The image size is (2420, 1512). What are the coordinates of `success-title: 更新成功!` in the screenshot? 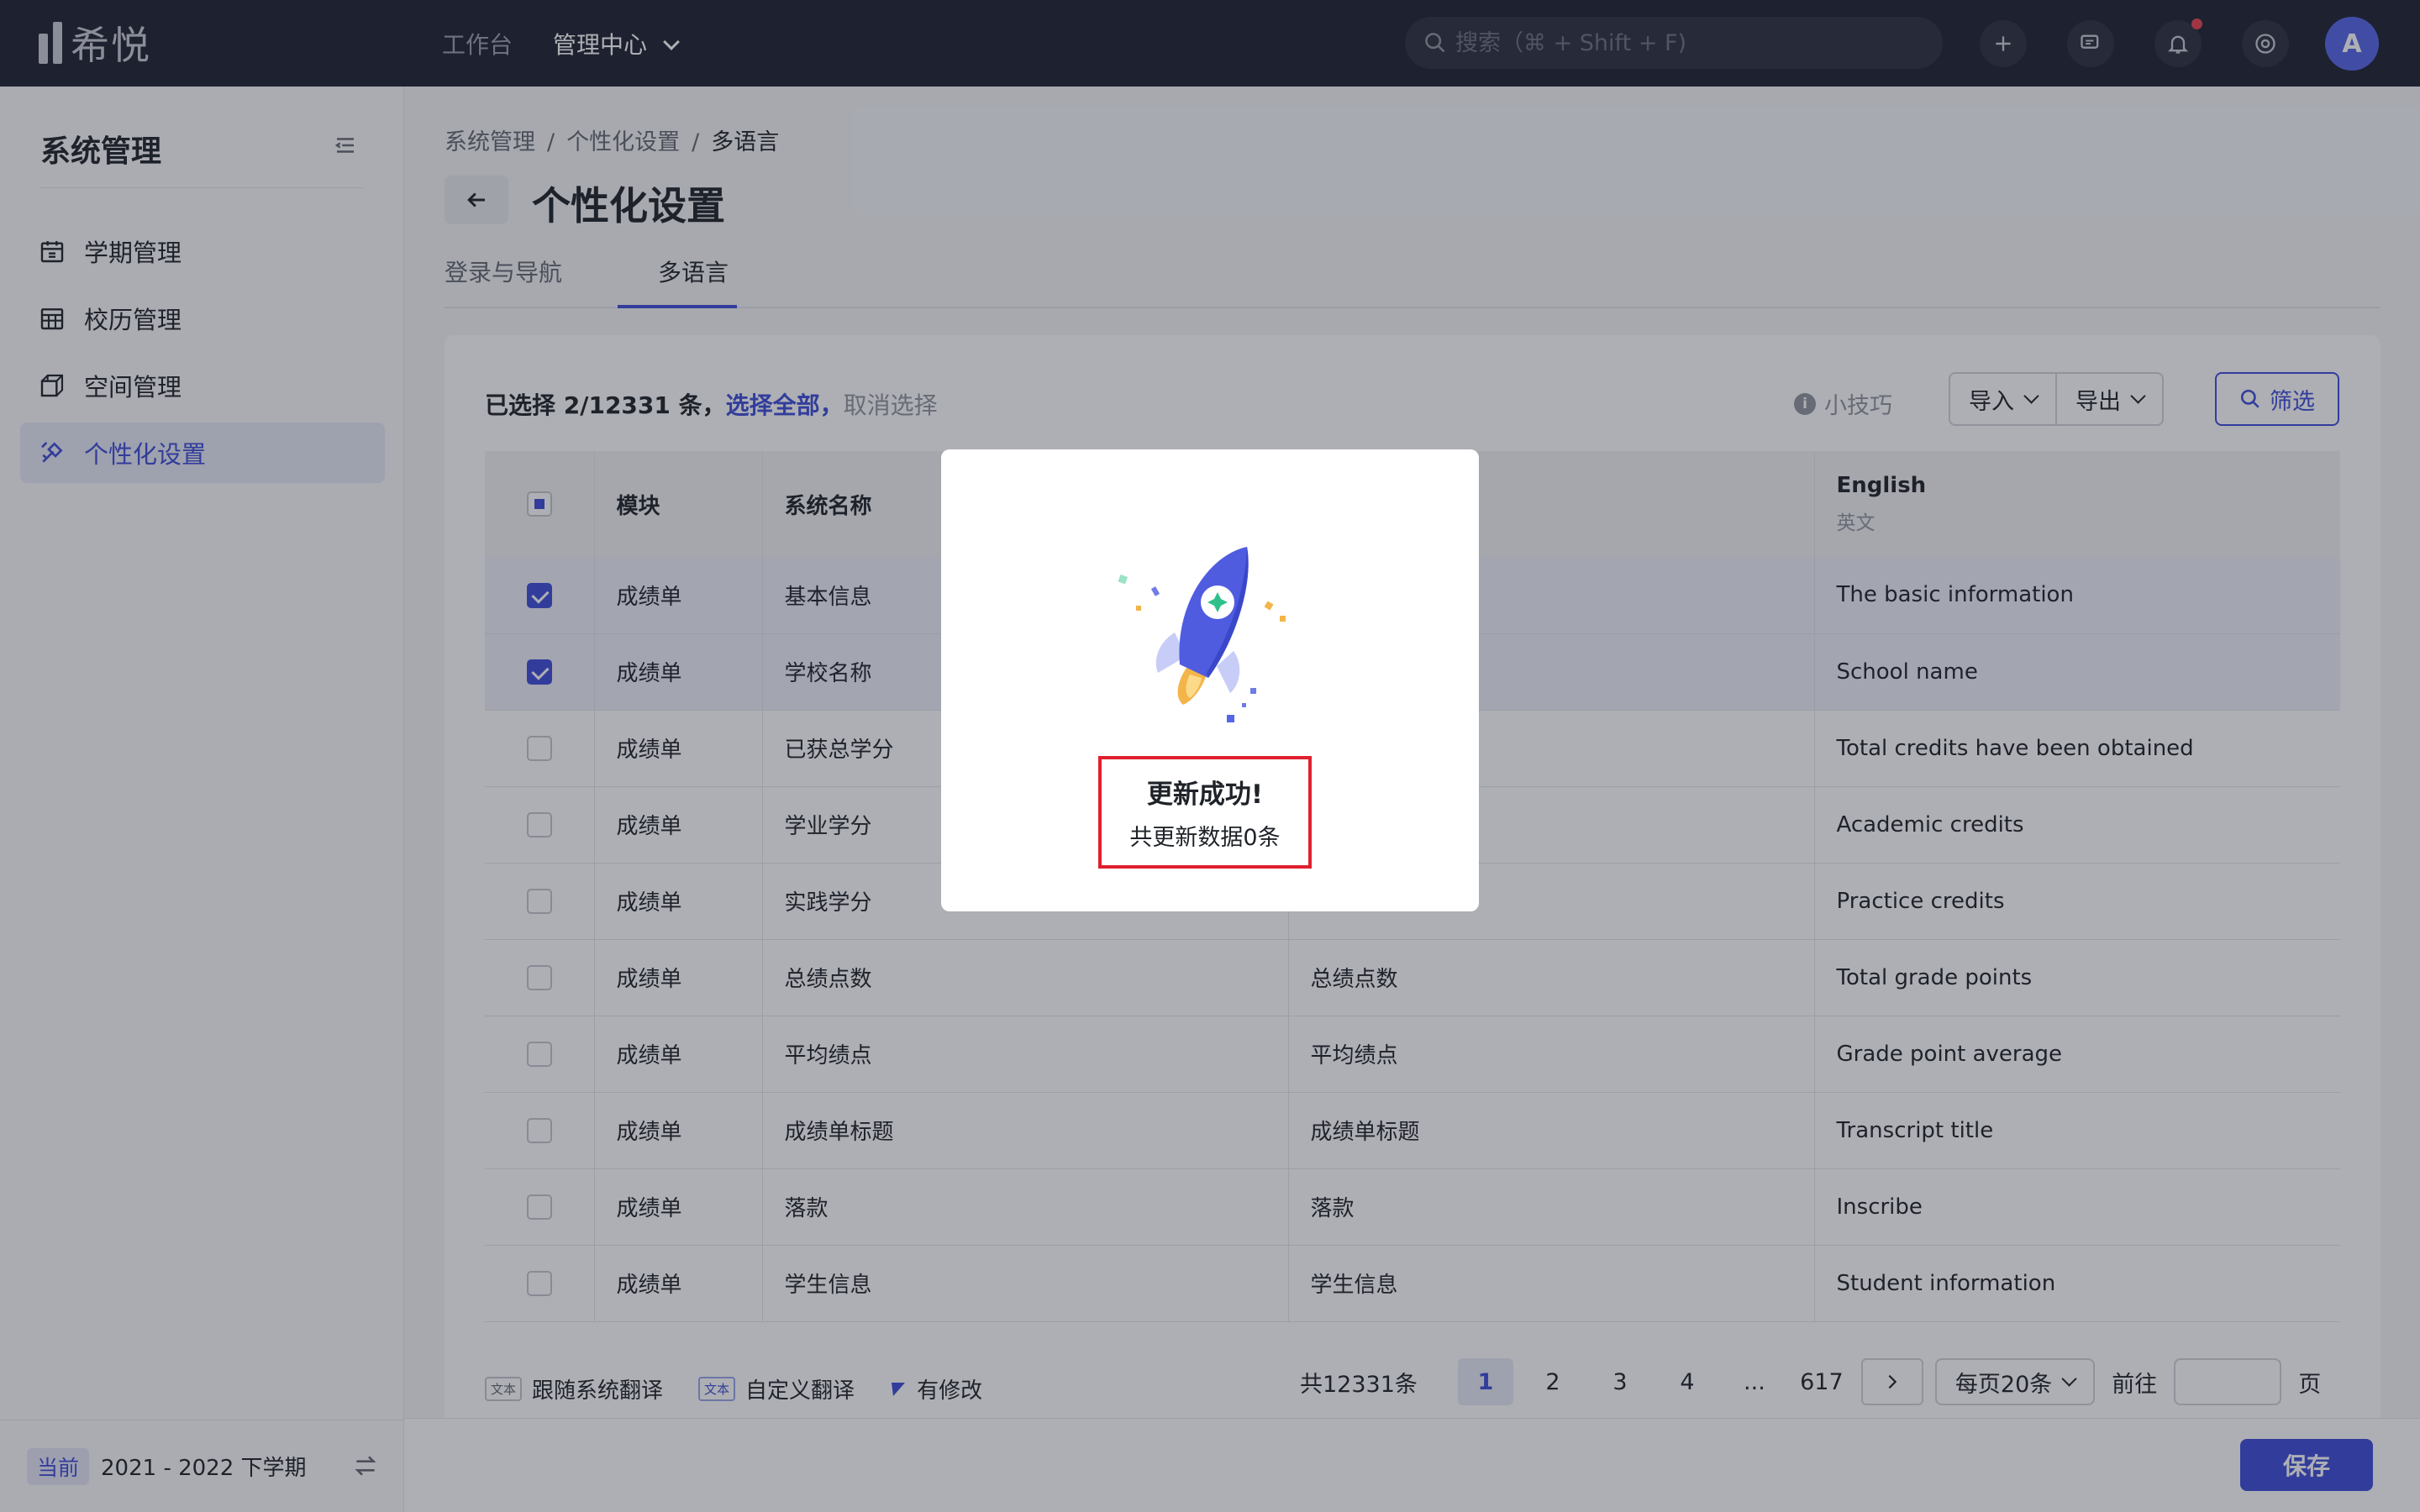 It's located at (1205, 795).